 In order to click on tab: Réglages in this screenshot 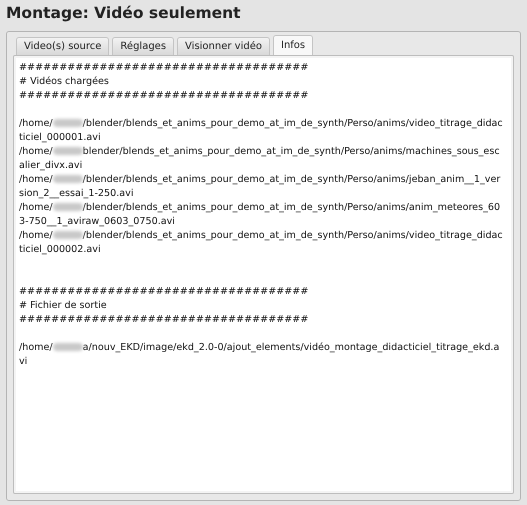, I will do `click(143, 46)`.